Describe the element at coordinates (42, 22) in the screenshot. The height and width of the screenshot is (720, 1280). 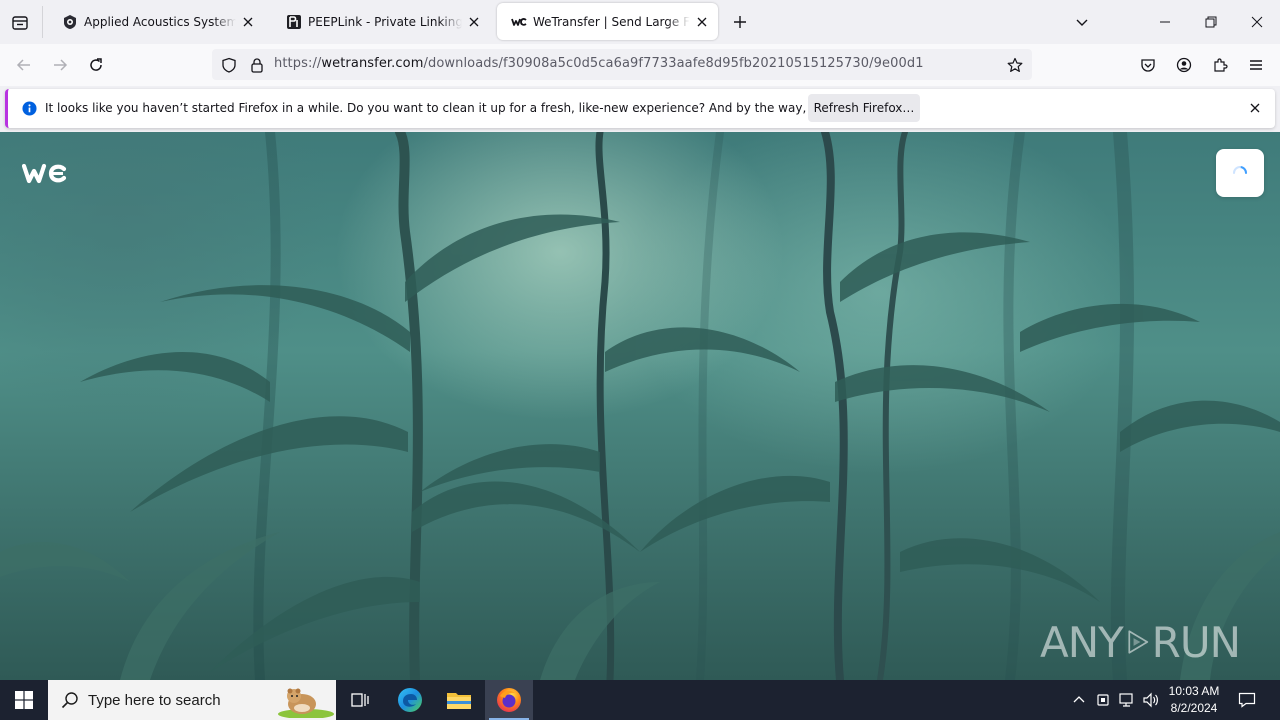
I see `tab-separator` at that location.